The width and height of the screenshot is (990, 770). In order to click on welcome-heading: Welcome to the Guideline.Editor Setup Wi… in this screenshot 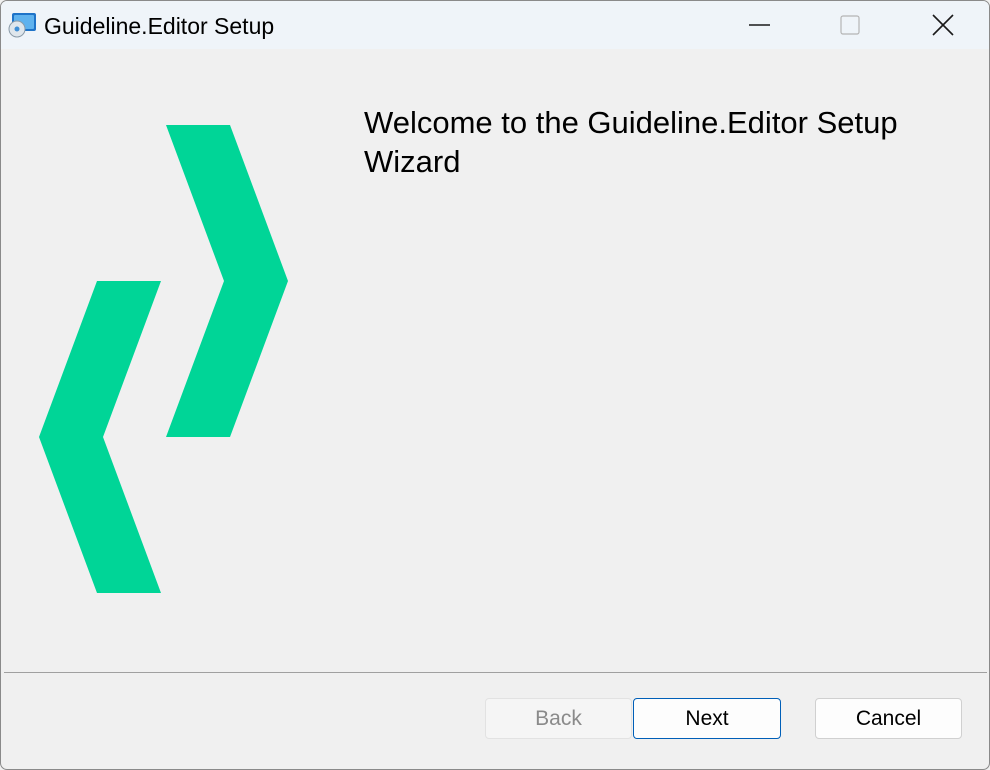, I will do `click(631, 142)`.